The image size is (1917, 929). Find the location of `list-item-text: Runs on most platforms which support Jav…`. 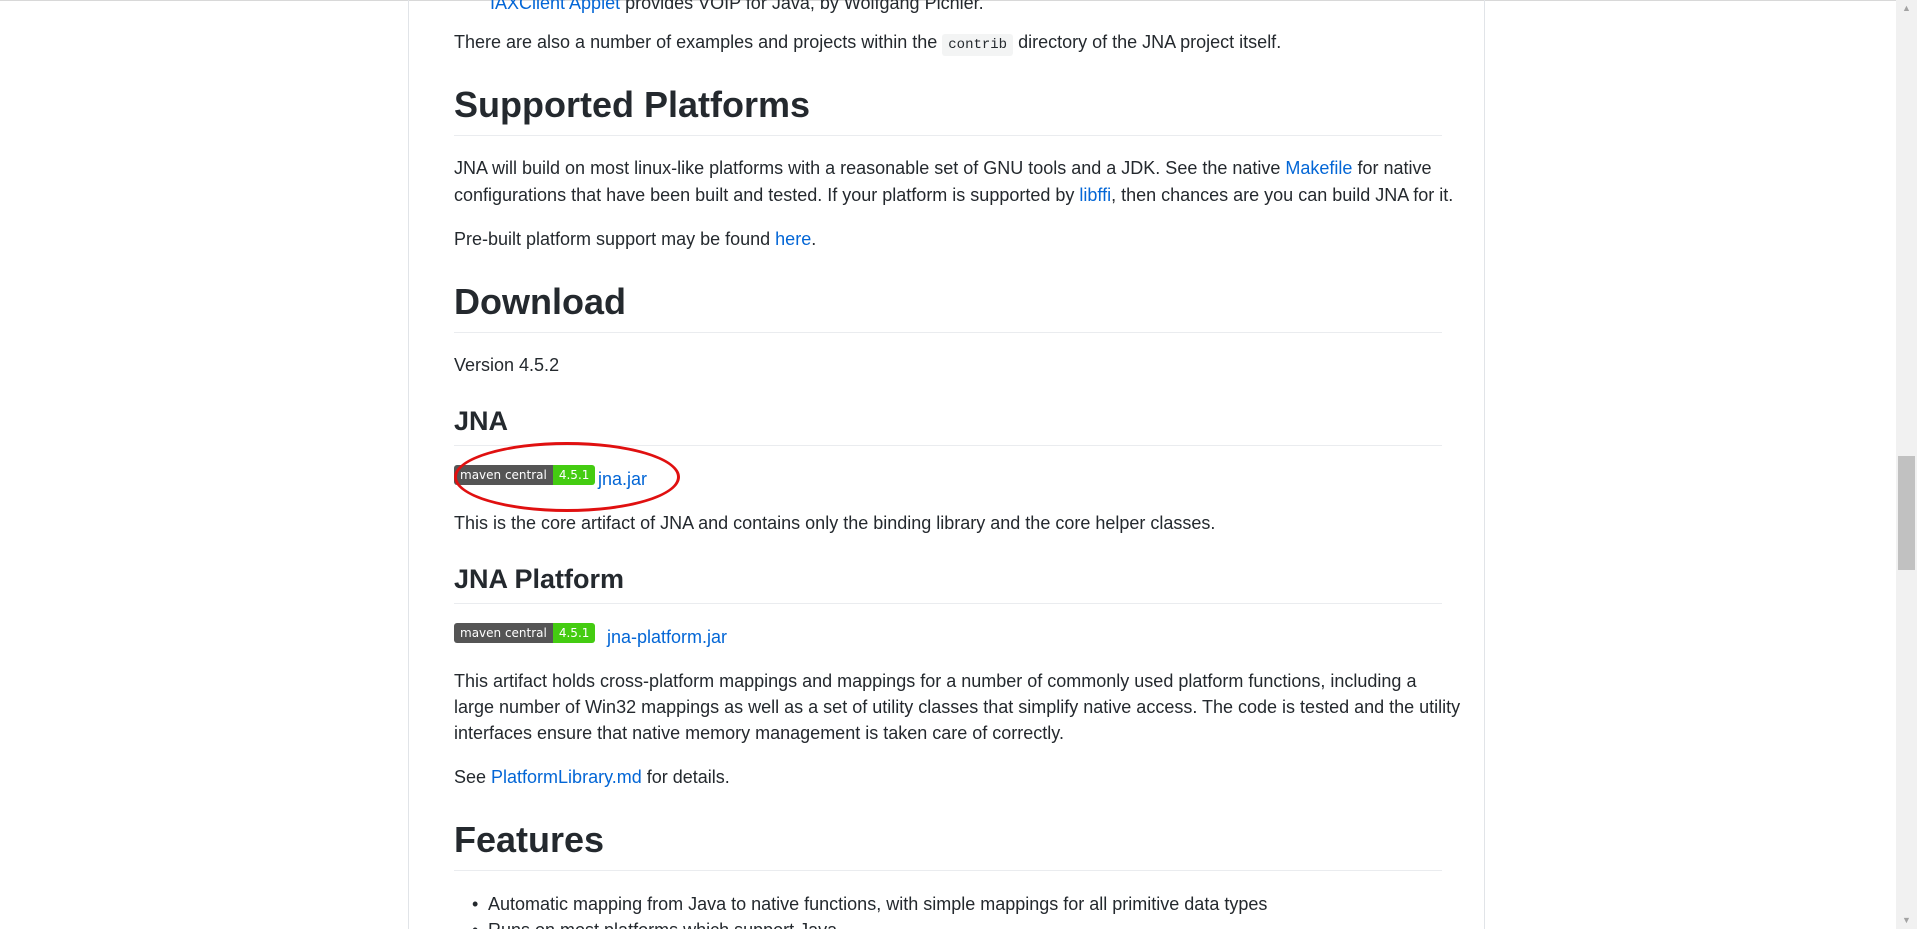

list-item-text: Runs on most platforms which support Jav… is located at coordinates (662, 924).